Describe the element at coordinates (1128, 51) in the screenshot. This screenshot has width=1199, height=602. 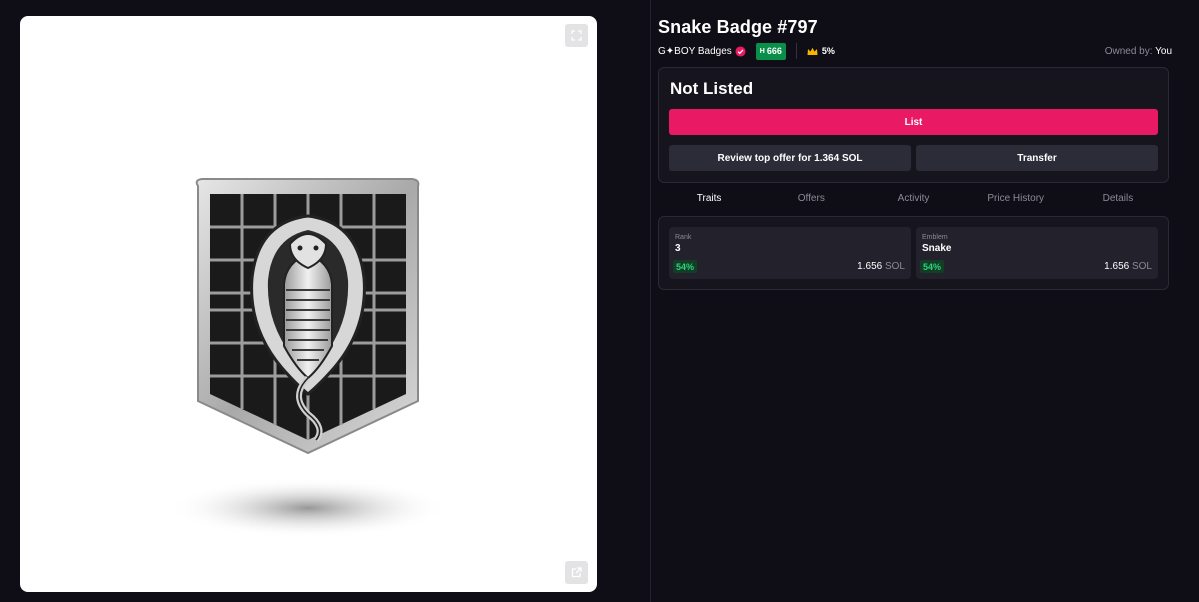
I see `owned-label: Owned by:` at that location.